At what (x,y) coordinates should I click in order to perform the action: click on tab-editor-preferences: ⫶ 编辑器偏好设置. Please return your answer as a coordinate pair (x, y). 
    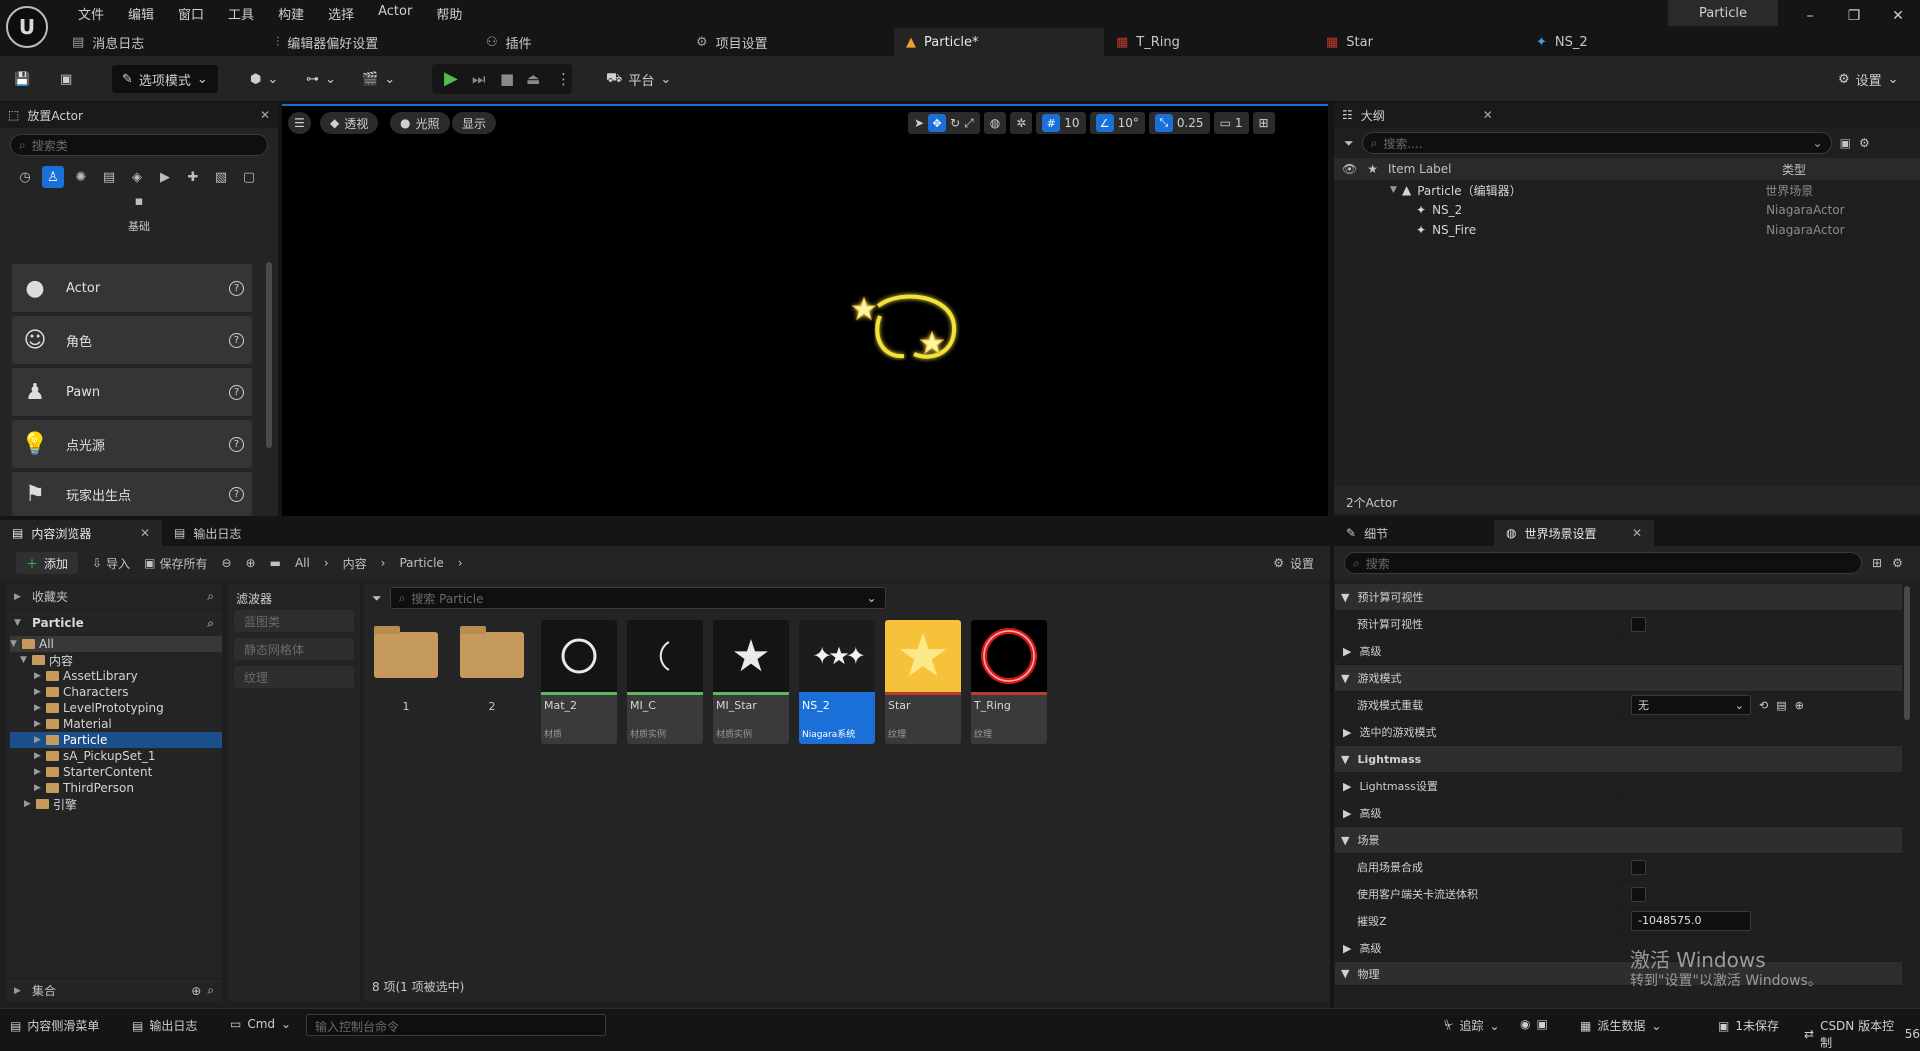
    Looking at the image, I should click on (369, 42).